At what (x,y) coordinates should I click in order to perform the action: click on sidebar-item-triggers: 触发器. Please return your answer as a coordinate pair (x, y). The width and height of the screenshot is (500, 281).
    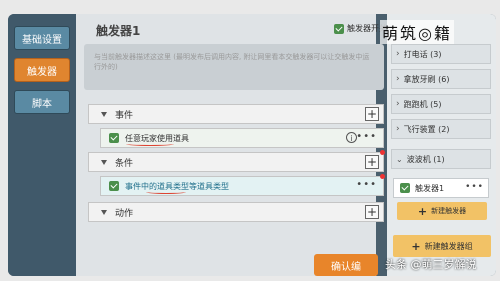
    Looking at the image, I should click on (42, 70).